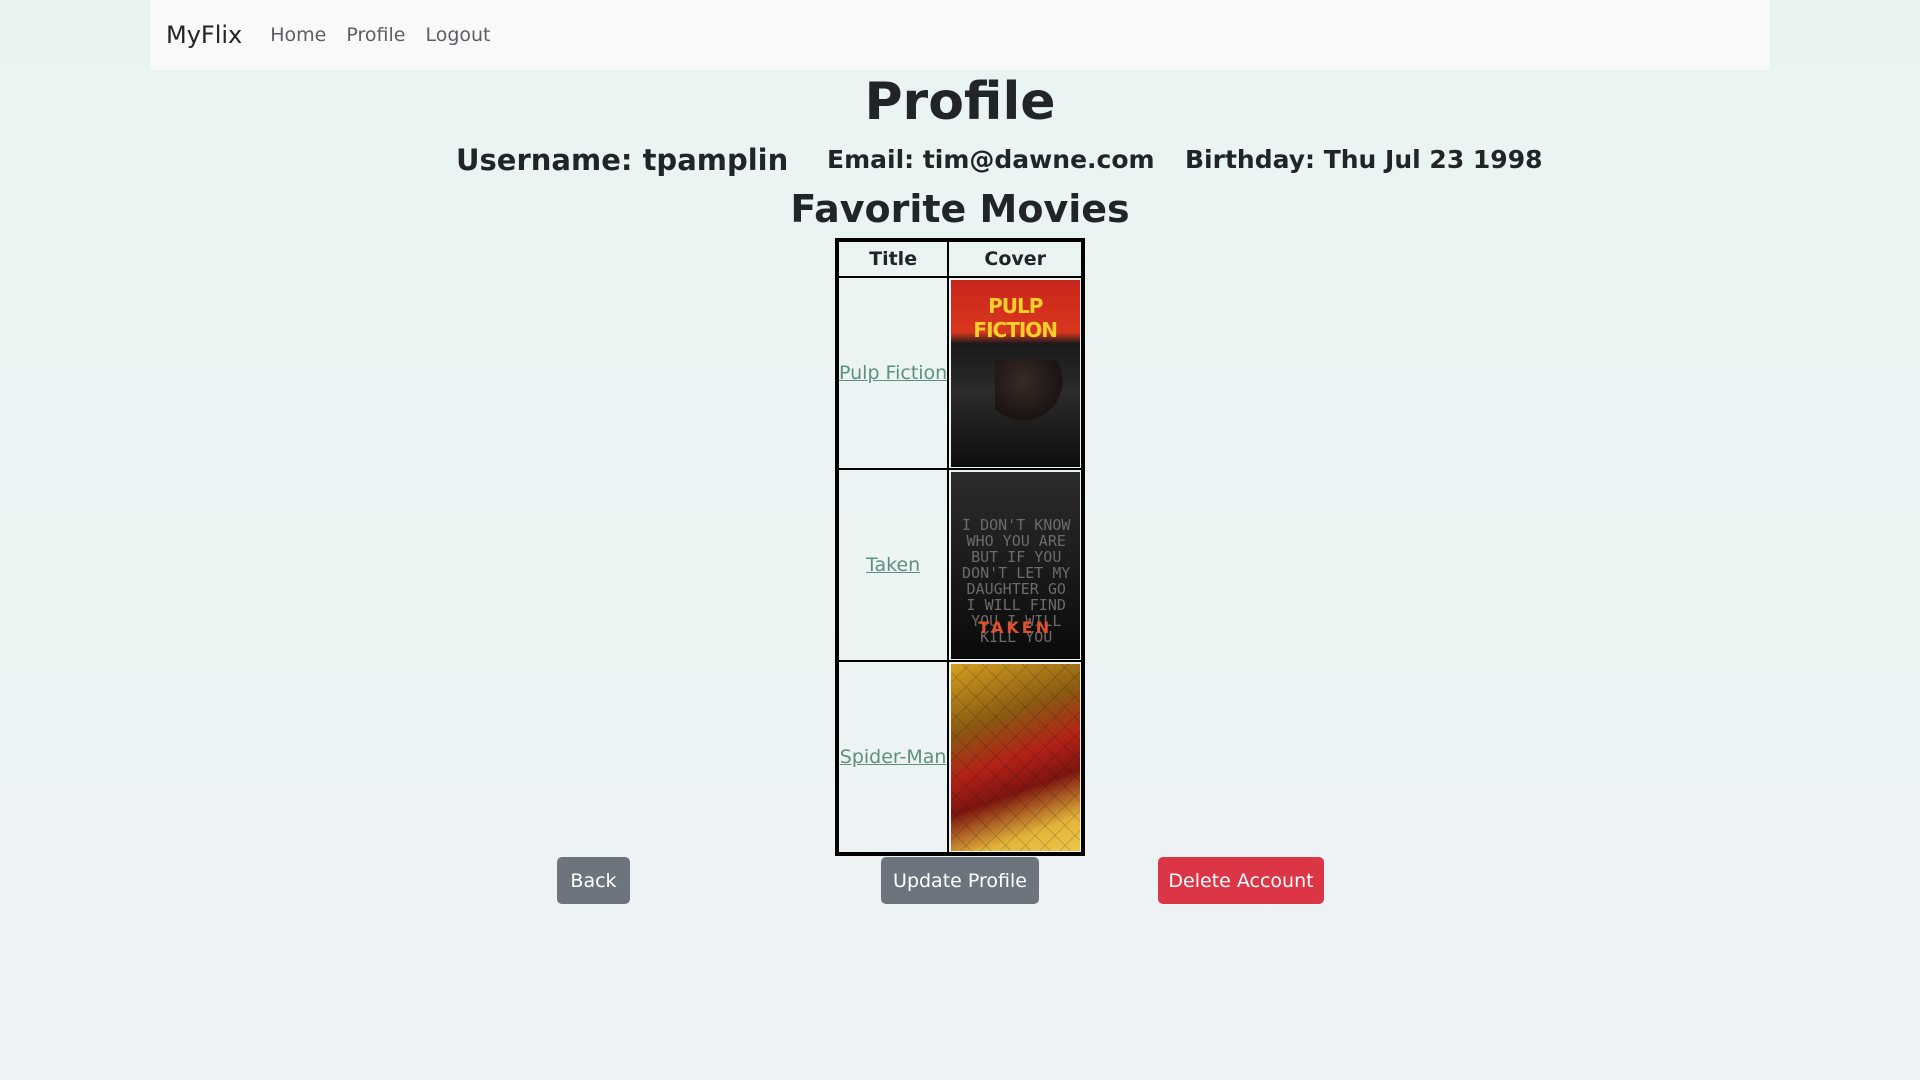 The image size is (1920, 1080). What do you see at coordinates (960, 35) in the screenshot?
I see `top-navbar: MyFlix Home Profile Logout` at bounding box center [960, 35].